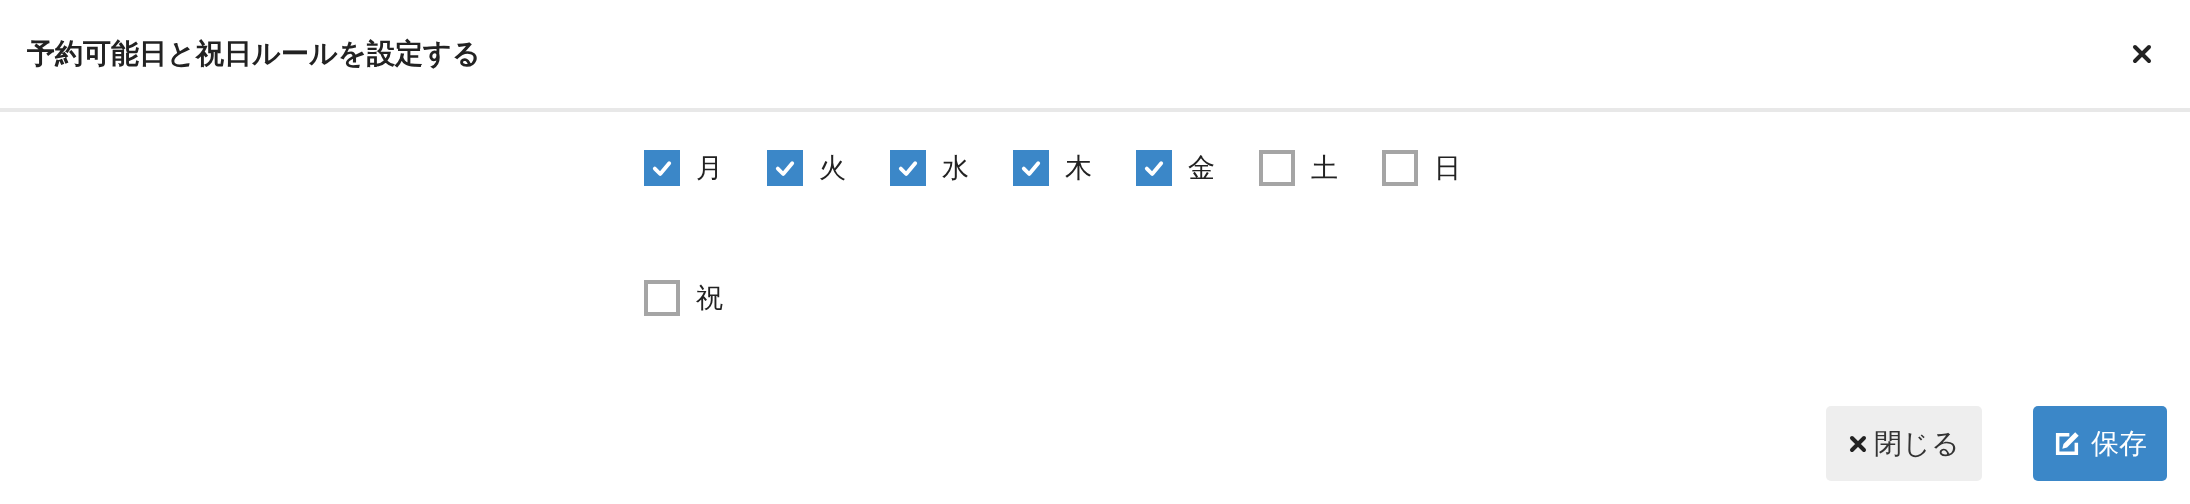  Describe the element at coordinates (709, 168) in the screenshot. I see `checkbox-label: 月` at that location.